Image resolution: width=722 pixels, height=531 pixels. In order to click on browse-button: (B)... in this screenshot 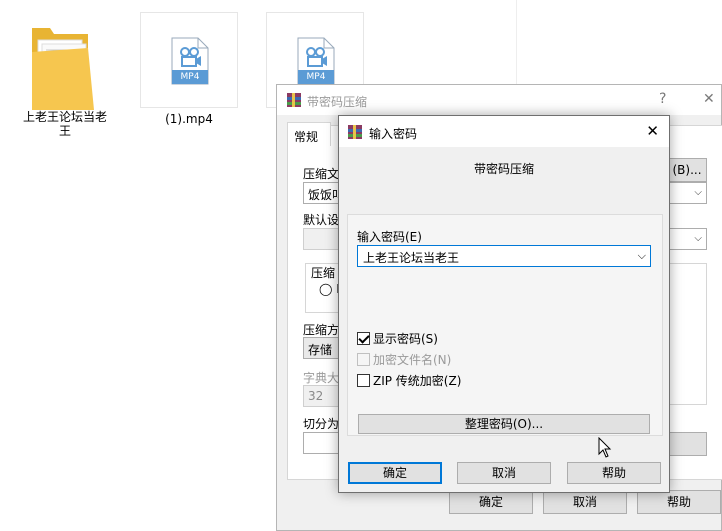, I will do `click(687, 170)`.